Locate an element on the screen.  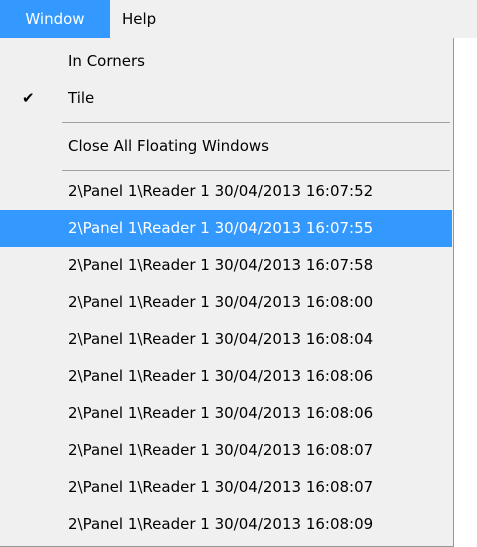
menu-item-window-10: 2\Panel 1\Reader 1 30/04/2013 16:08:09 is located at coordinates (226, 524).